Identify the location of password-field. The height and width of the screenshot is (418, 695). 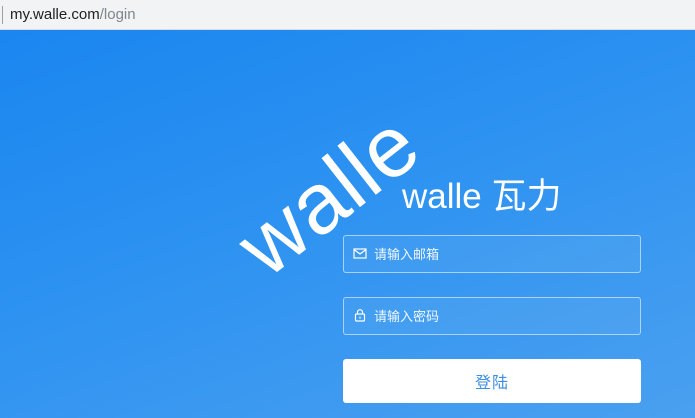
(492, 316).